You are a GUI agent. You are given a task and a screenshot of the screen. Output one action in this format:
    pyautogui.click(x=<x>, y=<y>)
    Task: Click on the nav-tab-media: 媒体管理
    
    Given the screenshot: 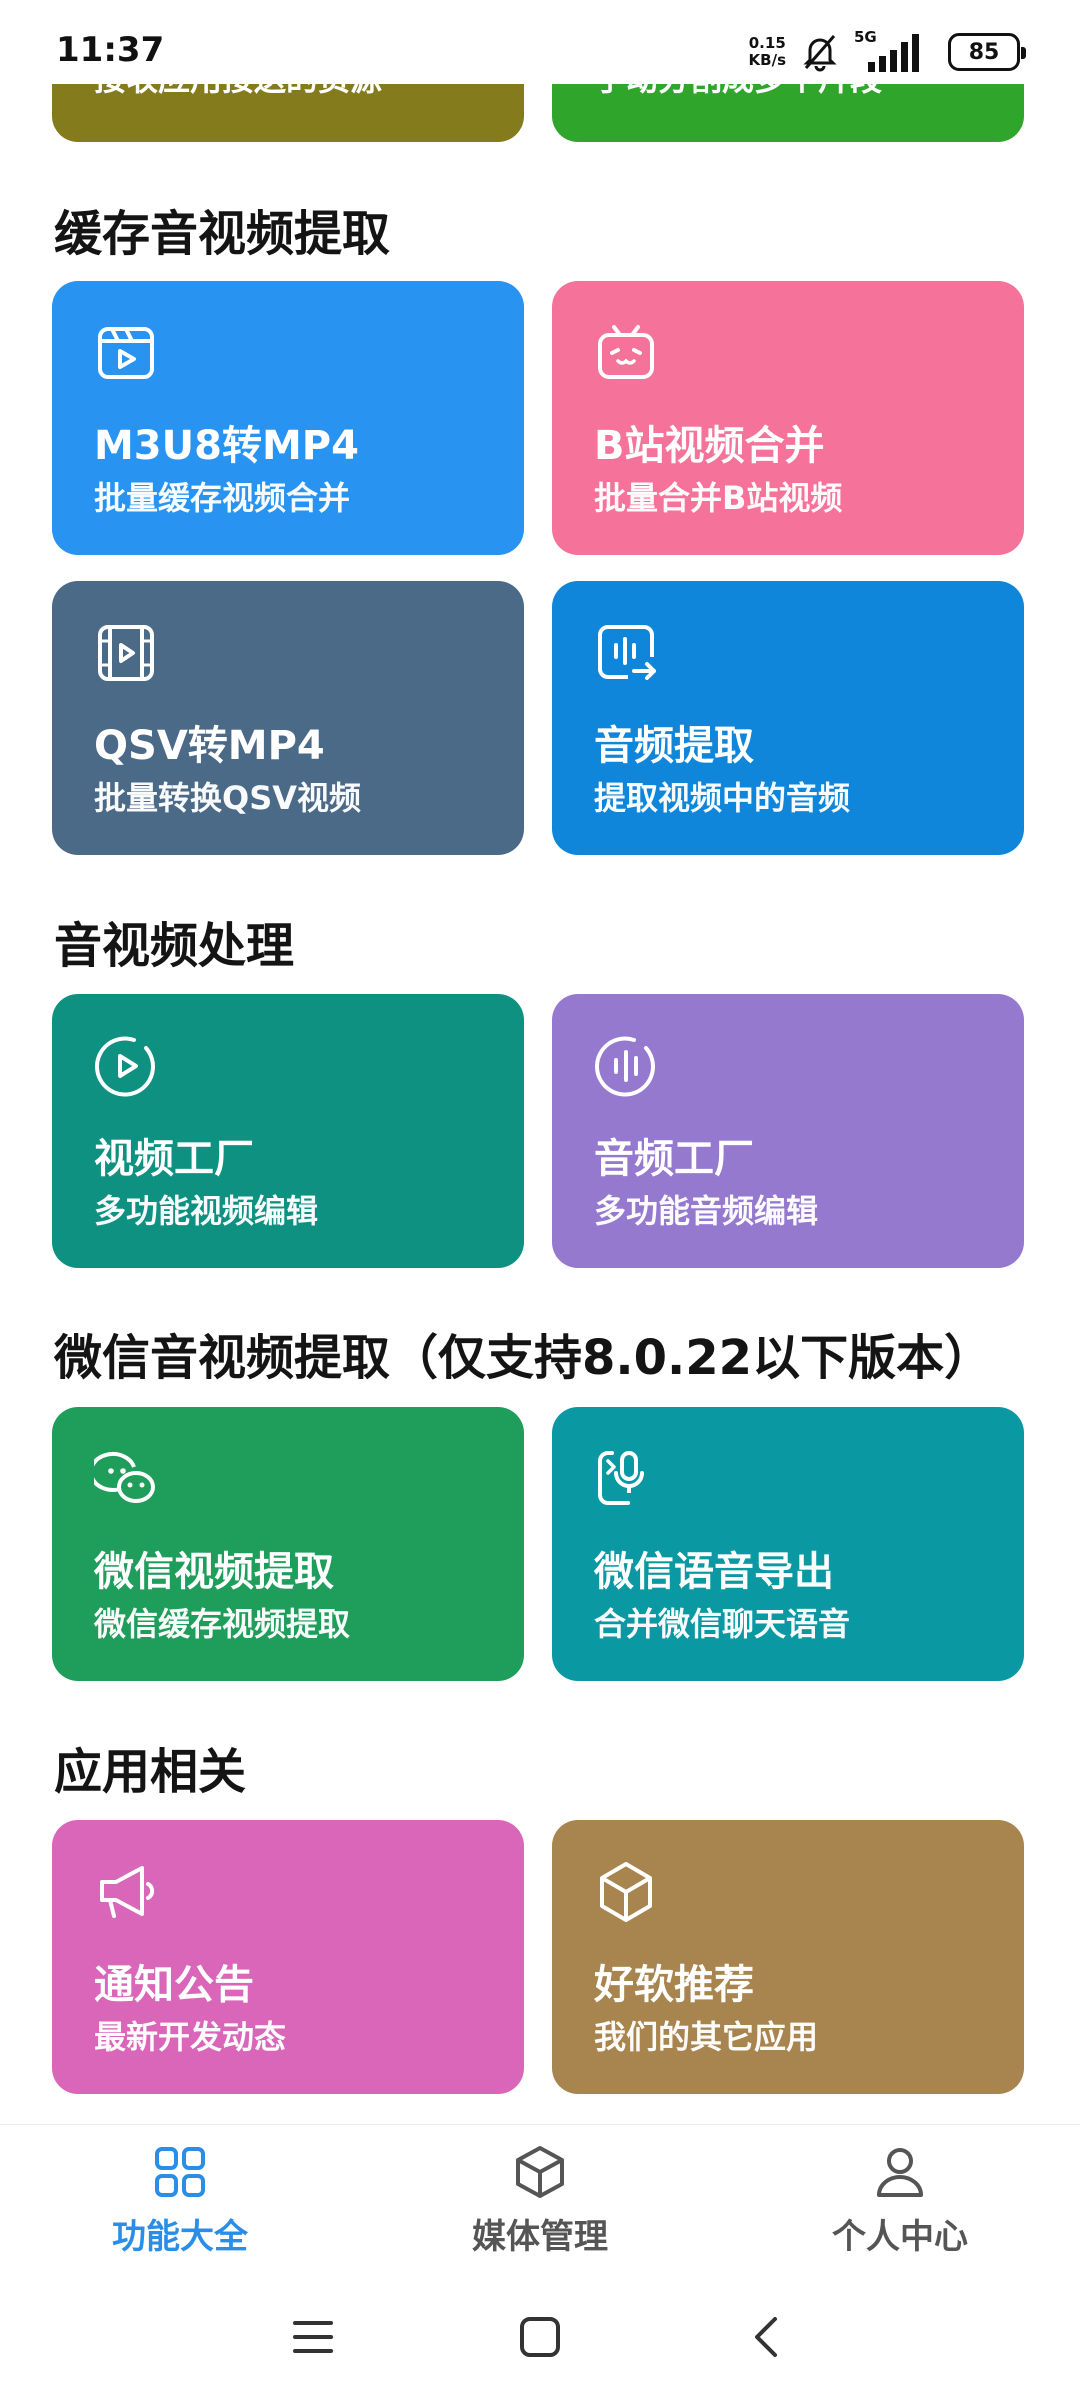 What is the action you would take?
    pyautogui.click(x=540, y=2199)
    